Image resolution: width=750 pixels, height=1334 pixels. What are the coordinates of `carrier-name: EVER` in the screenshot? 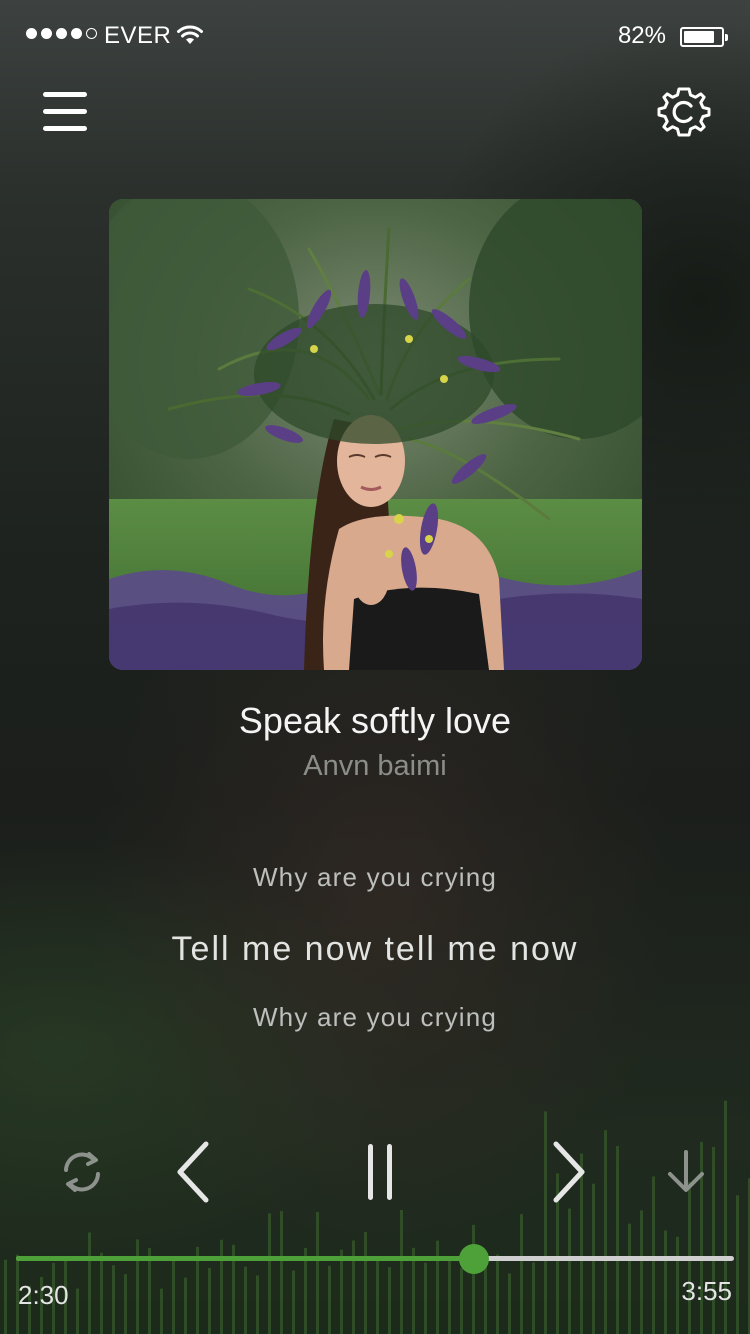 It's located at (138, 35).